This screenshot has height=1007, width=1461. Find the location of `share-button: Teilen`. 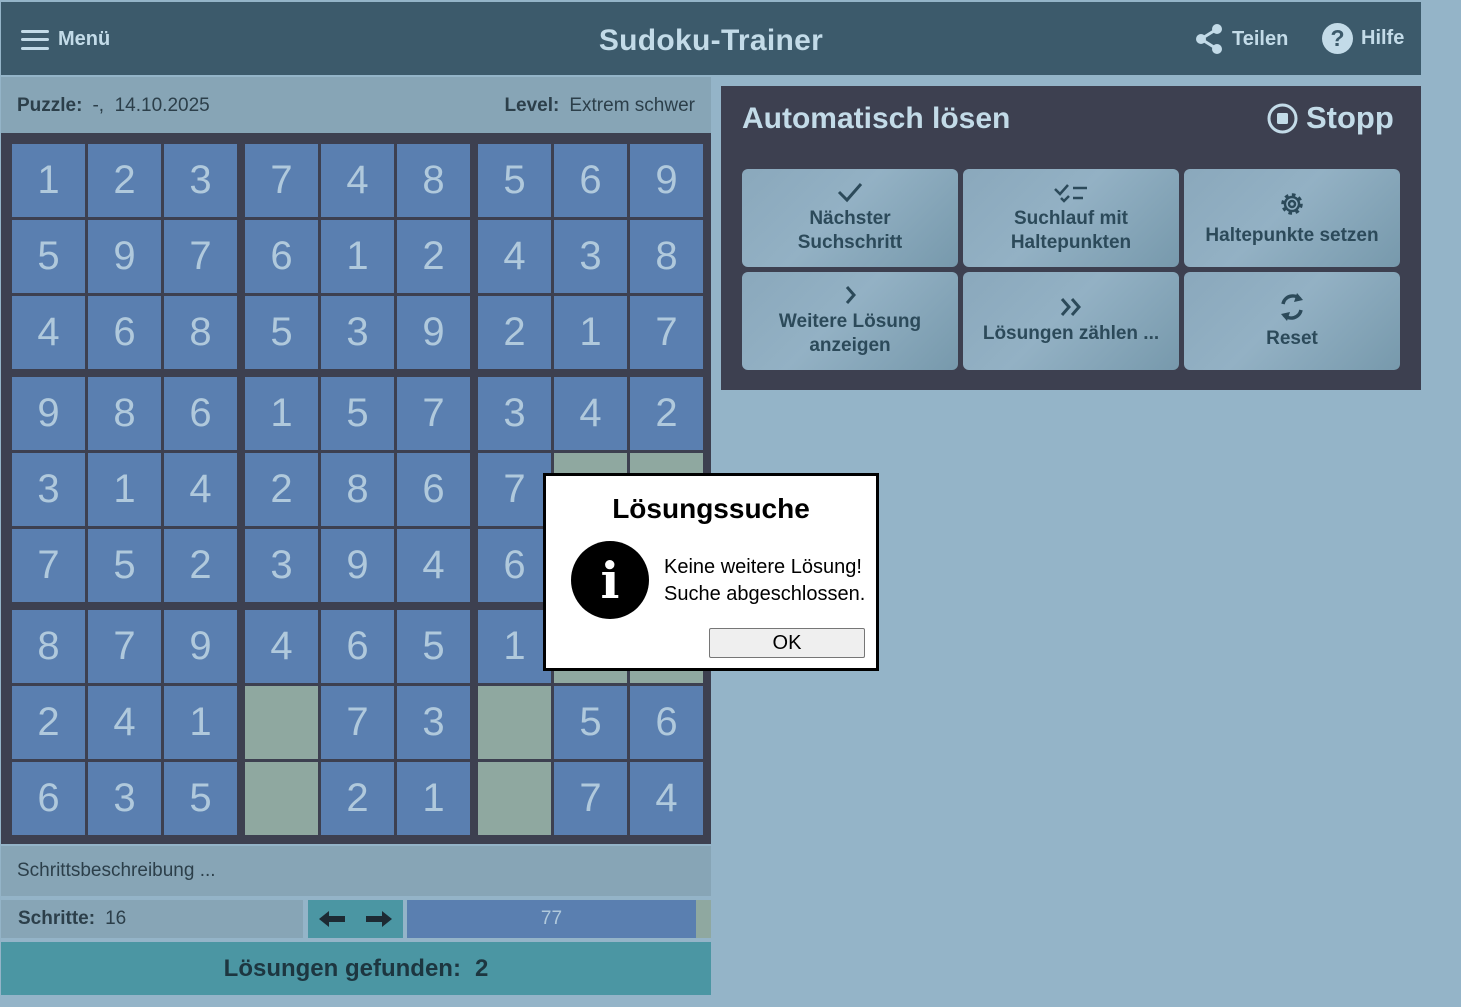

share-button: Teilen is located at coordinates (1241, 39).